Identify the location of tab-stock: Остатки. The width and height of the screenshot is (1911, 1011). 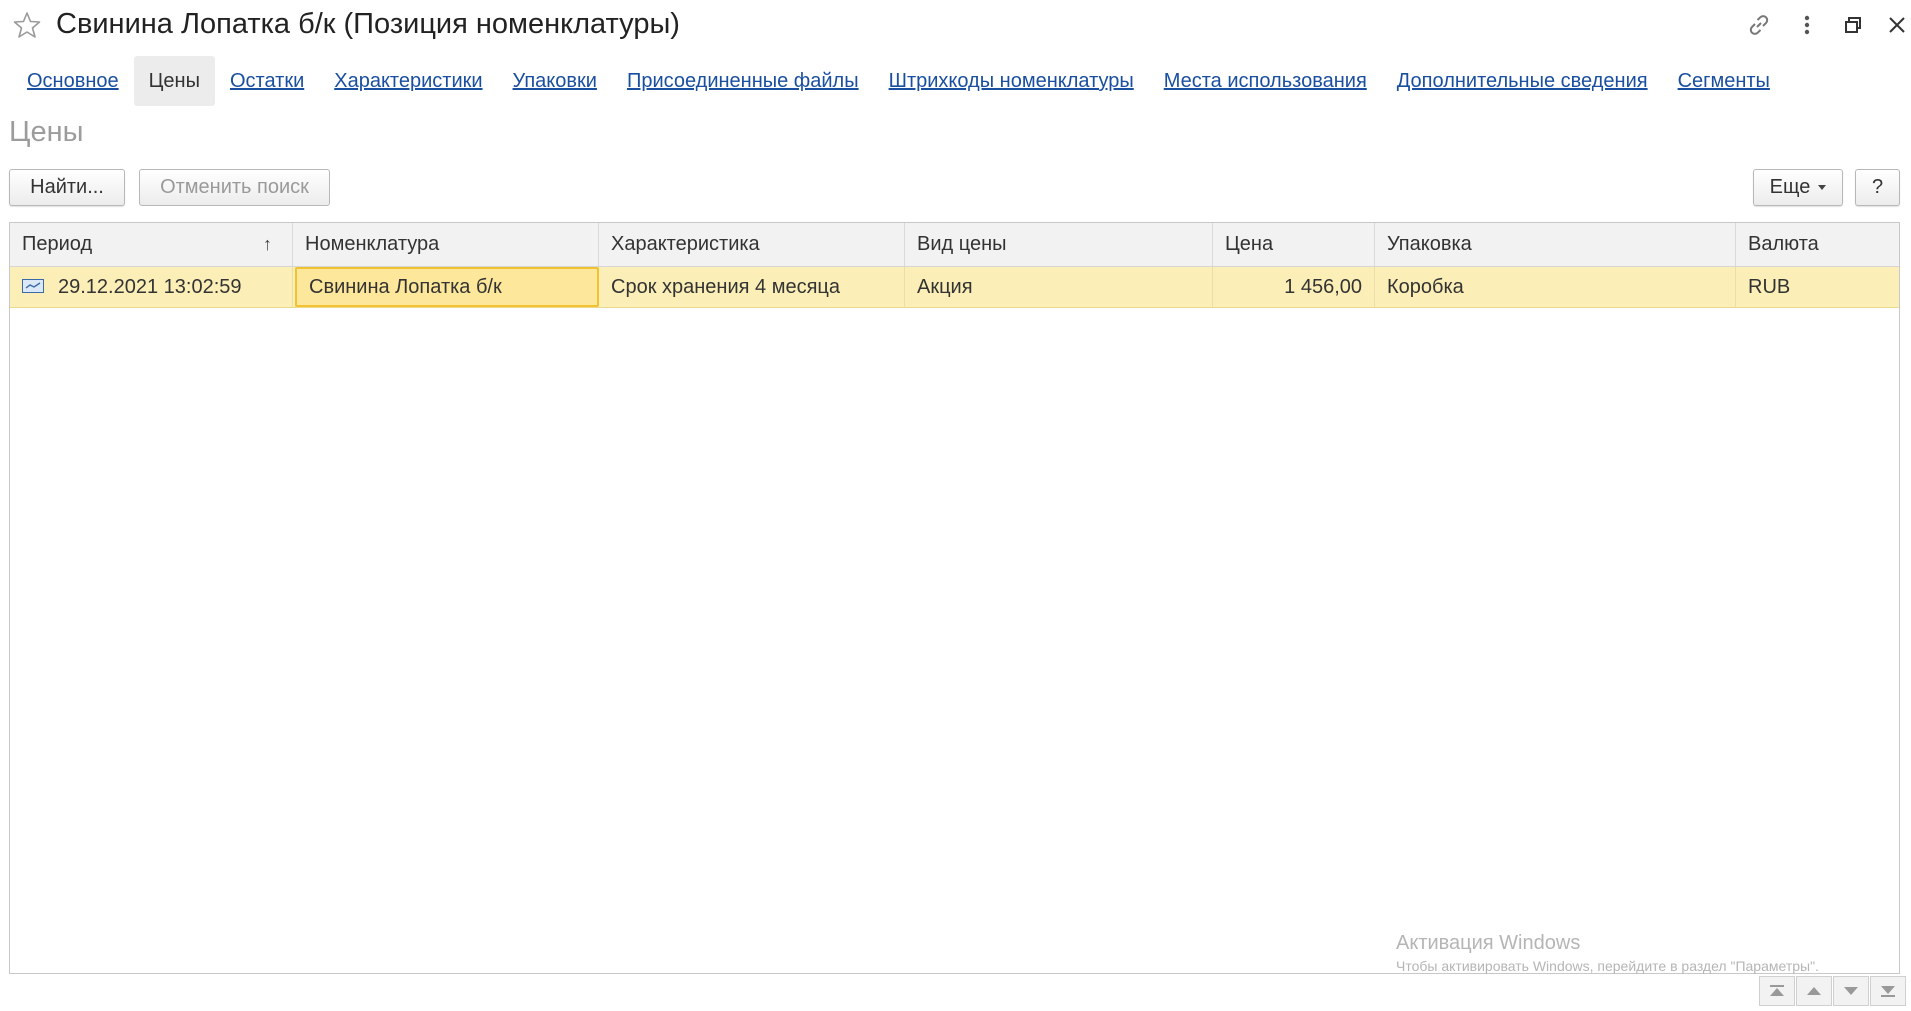
(267, 81).